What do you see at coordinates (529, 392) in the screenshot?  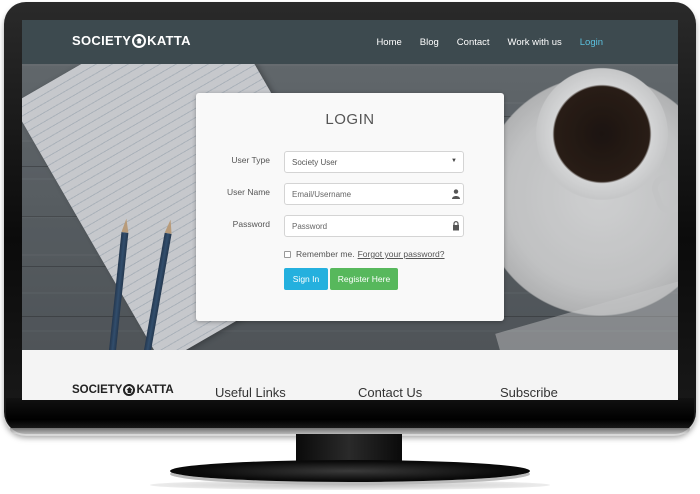 I see `footer-subscribe-heading: Subscribe` at bounding box center [529, 392].